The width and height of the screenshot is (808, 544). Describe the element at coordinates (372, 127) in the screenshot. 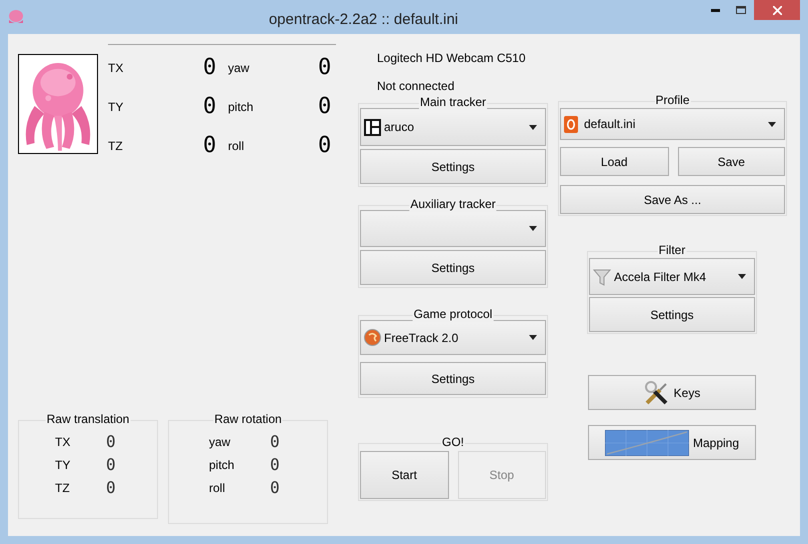

I see `grid-icon` at that location.